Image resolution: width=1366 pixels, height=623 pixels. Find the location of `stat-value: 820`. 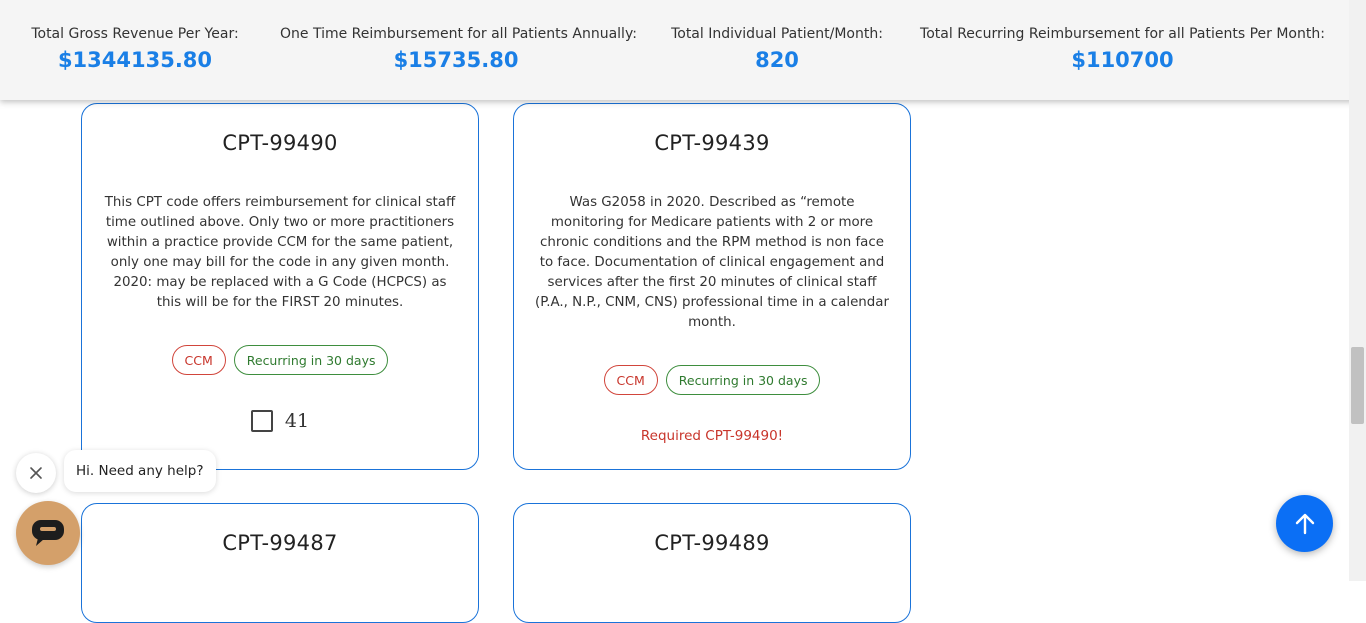

stat-value: 820 is located at coordinates (777, 60).